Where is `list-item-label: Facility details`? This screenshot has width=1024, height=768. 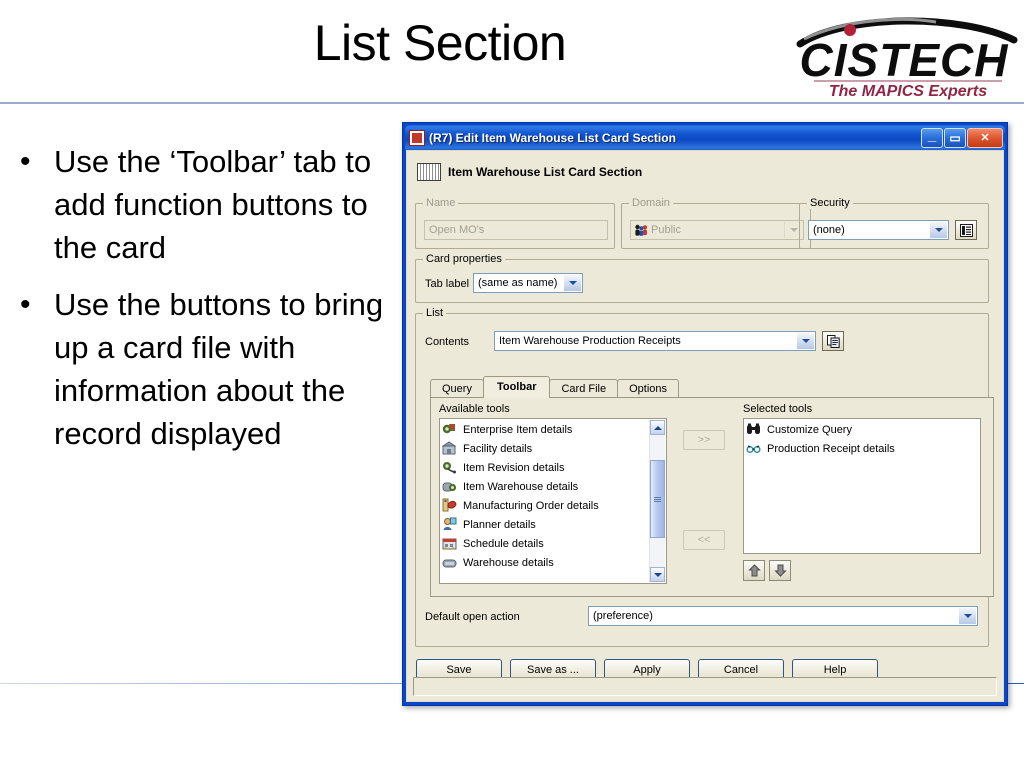 list-item-label: Facility details is located at coordinates (498, 448).